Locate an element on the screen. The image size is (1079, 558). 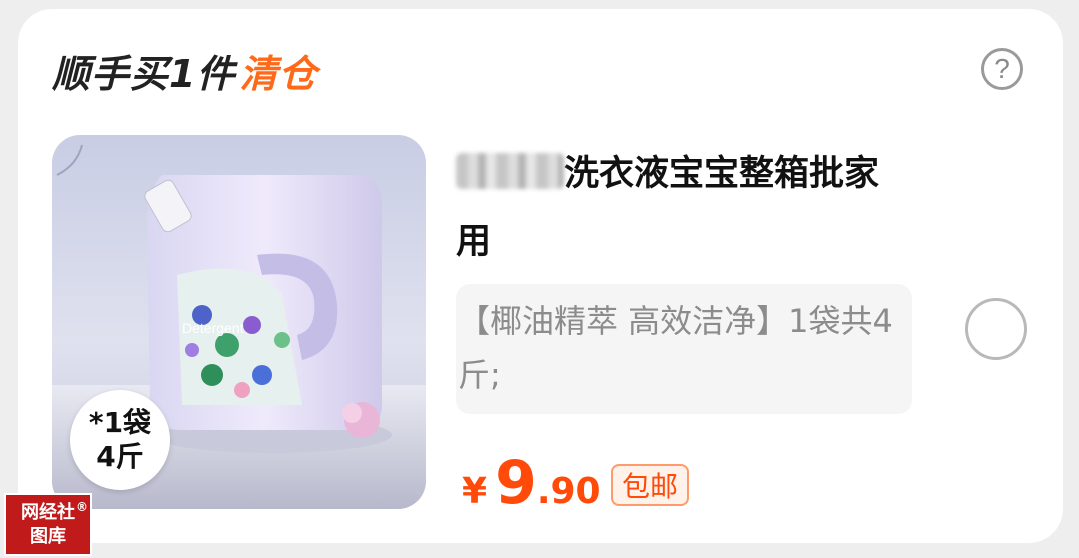
quantity-badge-line2: 4斤 is located at coordinates (120, 456).